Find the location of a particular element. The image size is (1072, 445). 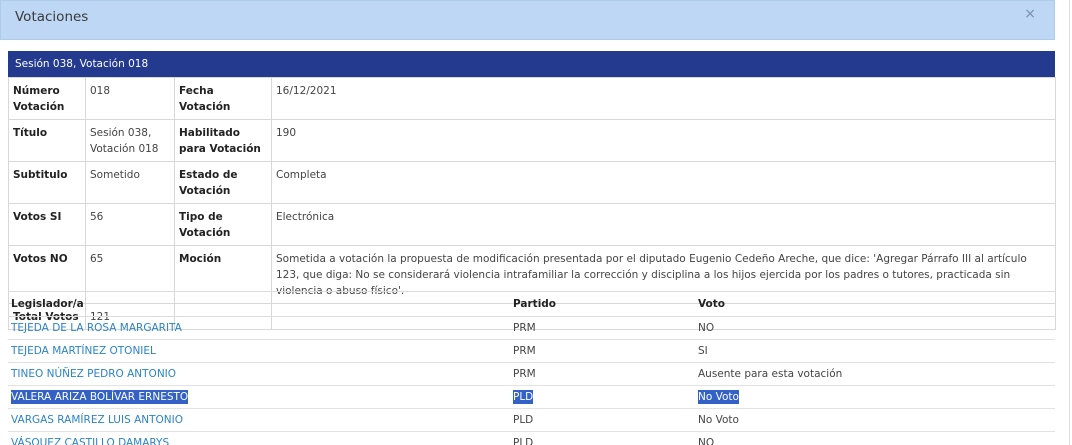

subtitulo-value: Sometido is located at coordinates (130, 182).